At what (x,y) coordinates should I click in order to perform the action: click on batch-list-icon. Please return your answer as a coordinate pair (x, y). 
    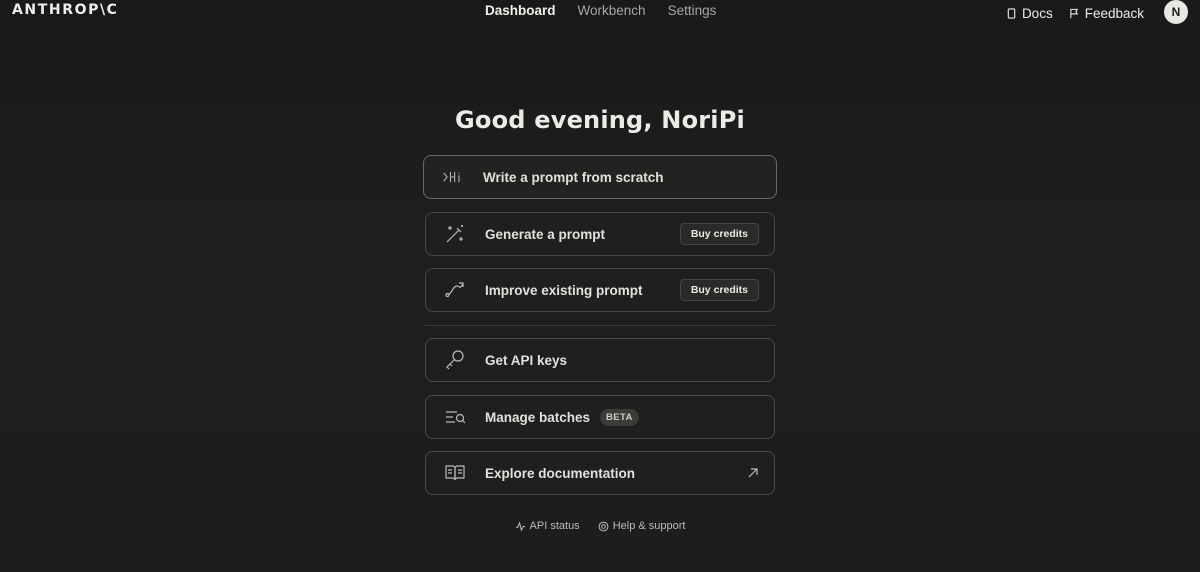
    Looking at the image, I should click on (455, 417).